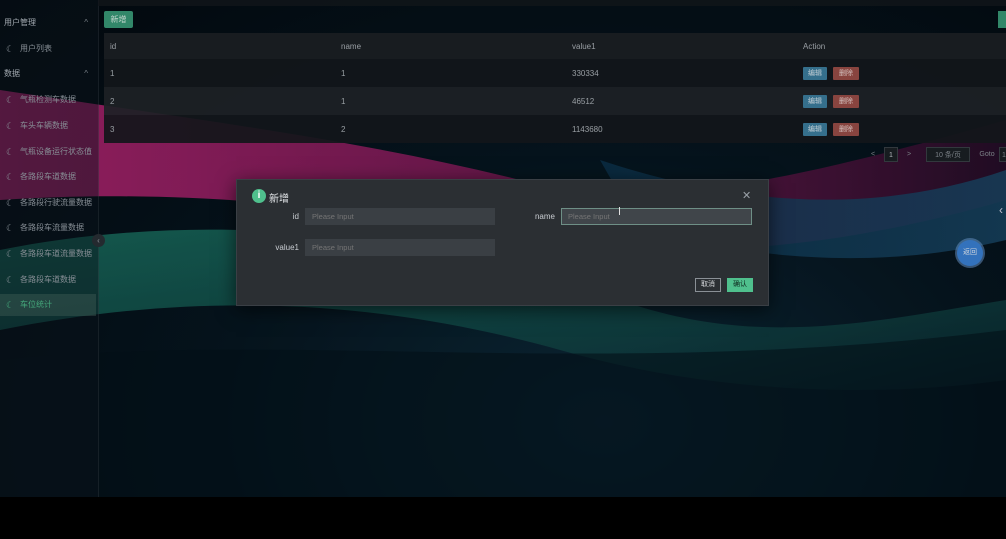 Image resolution: width=1006 pixels, height=539 pixels. I want to click on field-label-name: name, so click(544, 216).